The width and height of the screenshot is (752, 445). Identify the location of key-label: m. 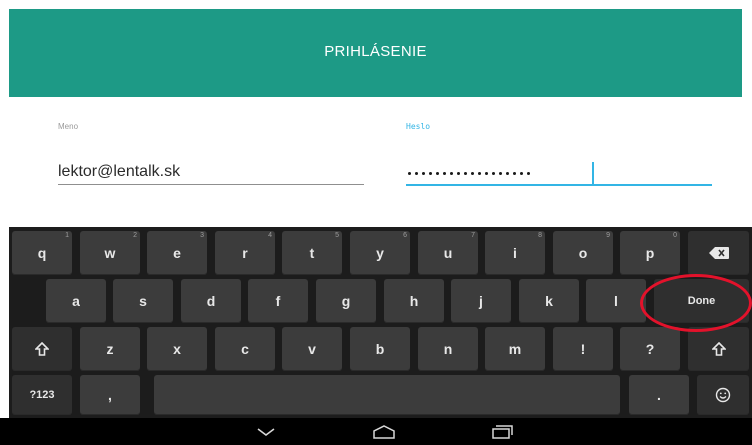
(515, 349).